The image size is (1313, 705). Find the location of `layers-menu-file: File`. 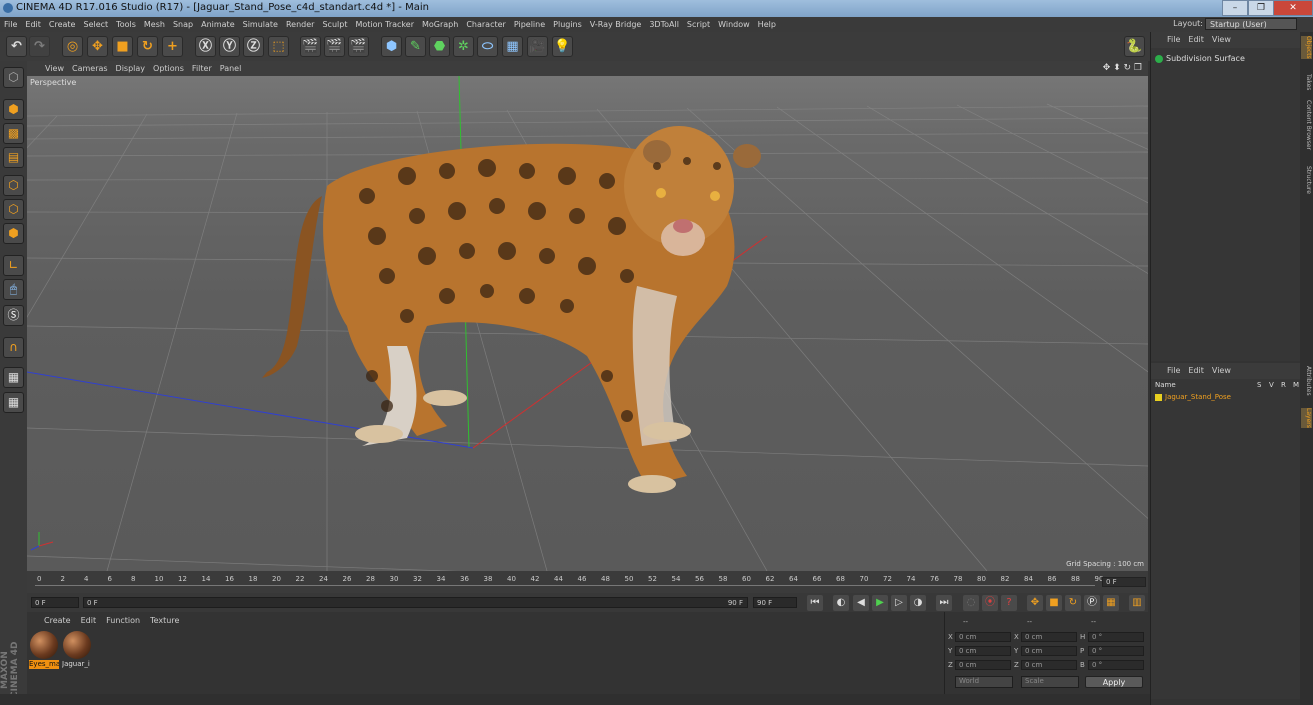

layers-menu-file: File is located at coordinates (1173, 371).